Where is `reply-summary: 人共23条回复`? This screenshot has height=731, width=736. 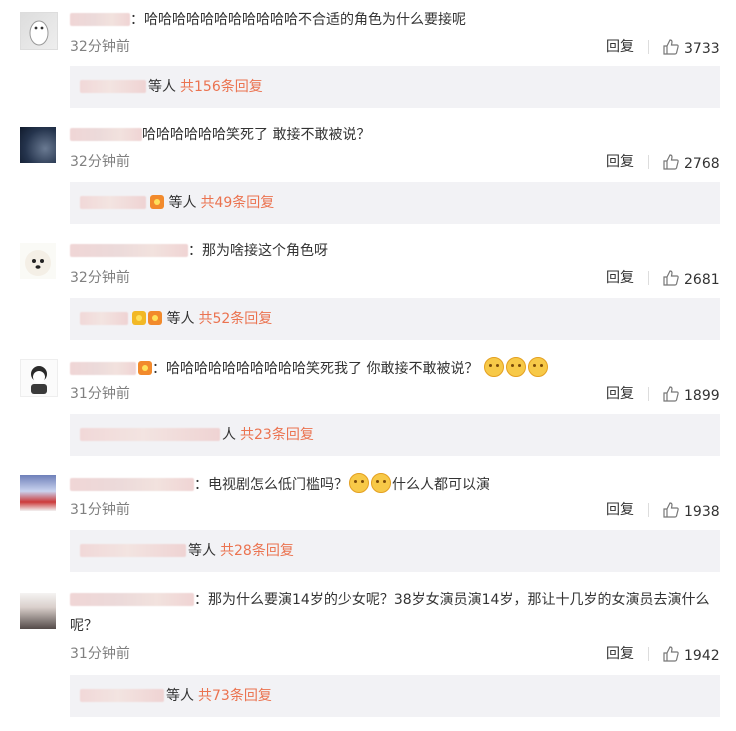 reply-summary: 人共23条回复 is located at coordinates (395, 435).